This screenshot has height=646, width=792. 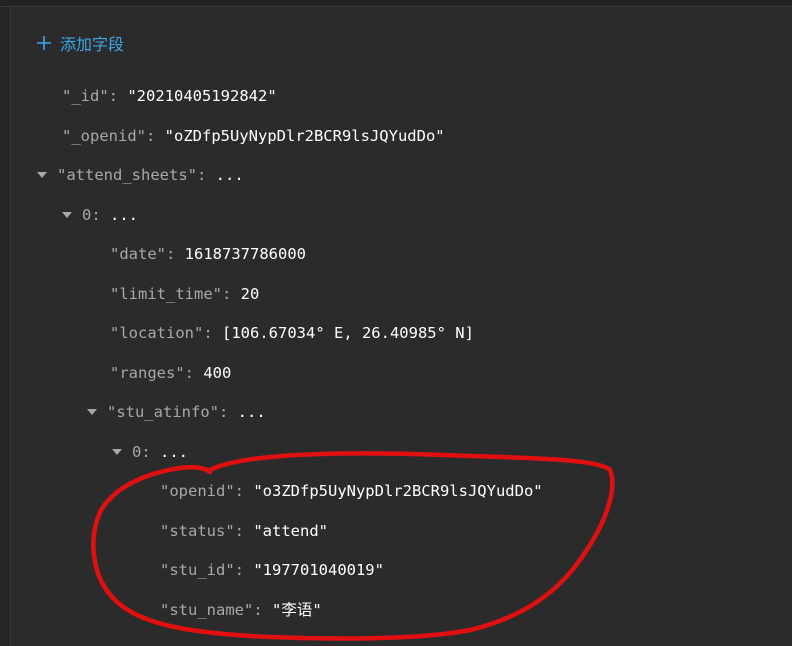 I want to click on field-value: 1618737786000, so click(x=245, y=254).